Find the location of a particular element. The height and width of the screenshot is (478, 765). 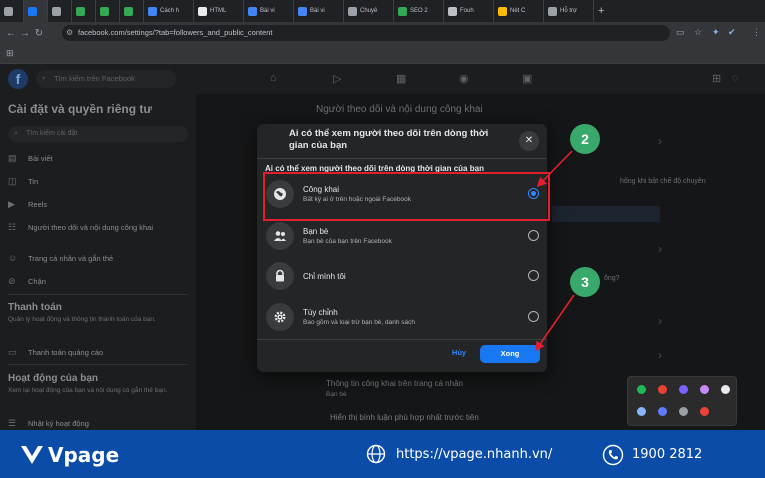

shield-icon is located at coordinates (641, 411).